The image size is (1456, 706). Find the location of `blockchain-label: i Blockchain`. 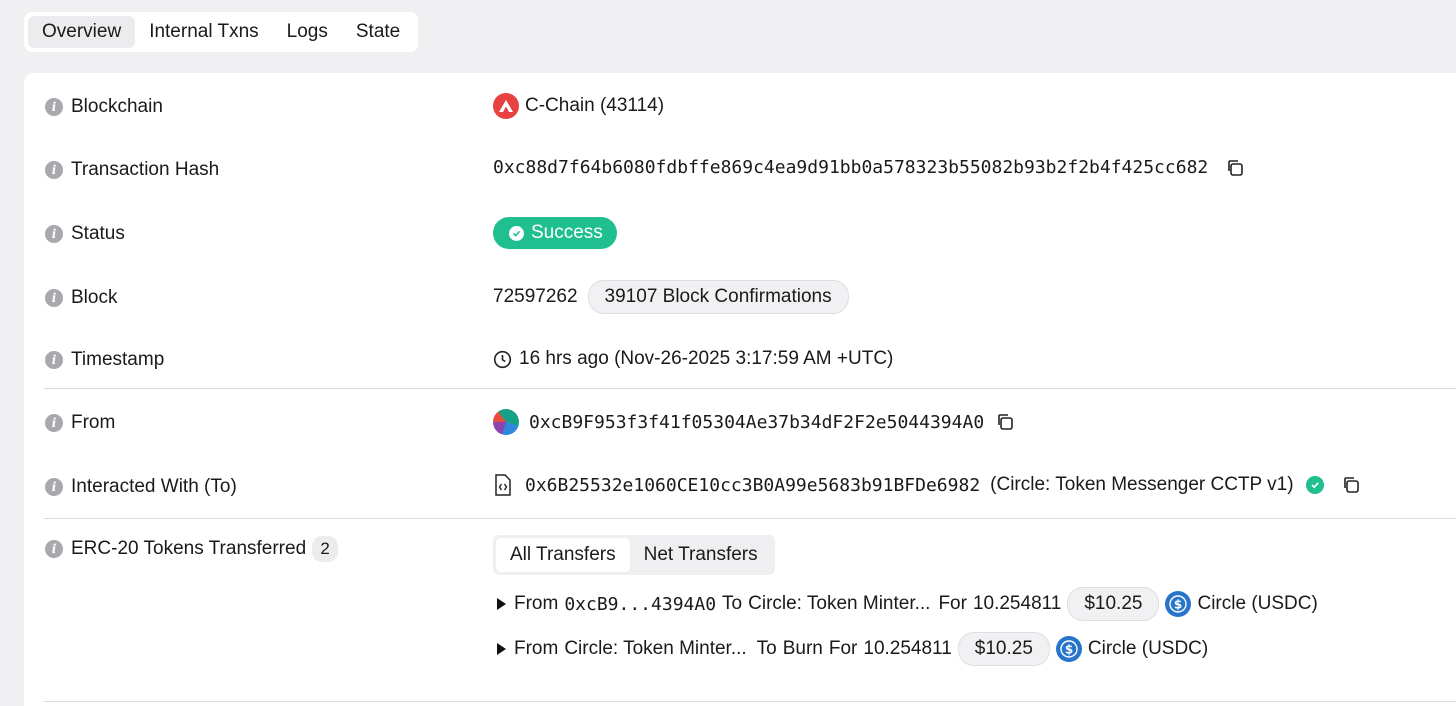

blockchain-label: i Blockchain is located at coordinates (104, 107).